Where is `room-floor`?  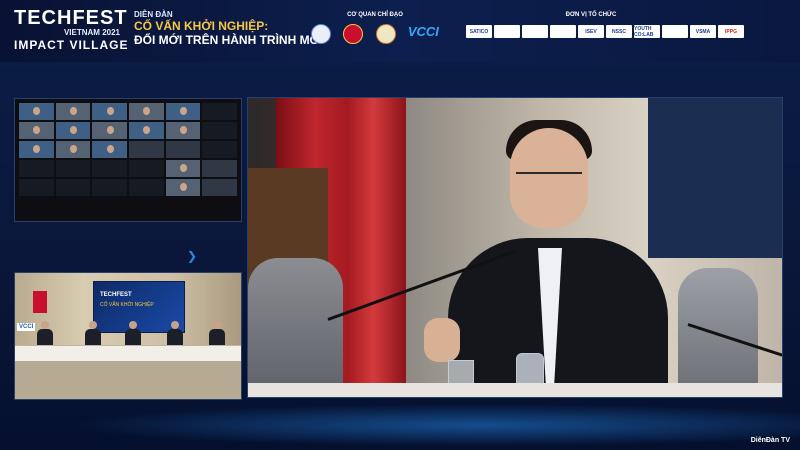 room-floor is located at coordinates (128, 380).